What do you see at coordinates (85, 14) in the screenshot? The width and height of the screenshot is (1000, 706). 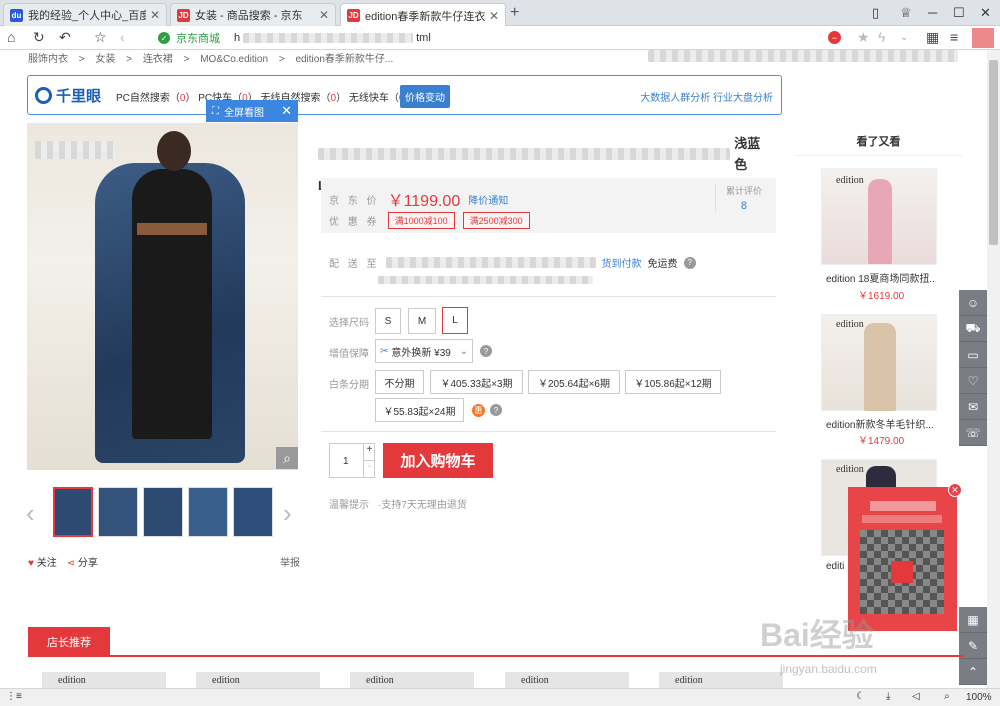 I see `tab-baidu-jingyan: du 我的经验_个人中心_百度经验 ✕` at bounding box center [85, 14].